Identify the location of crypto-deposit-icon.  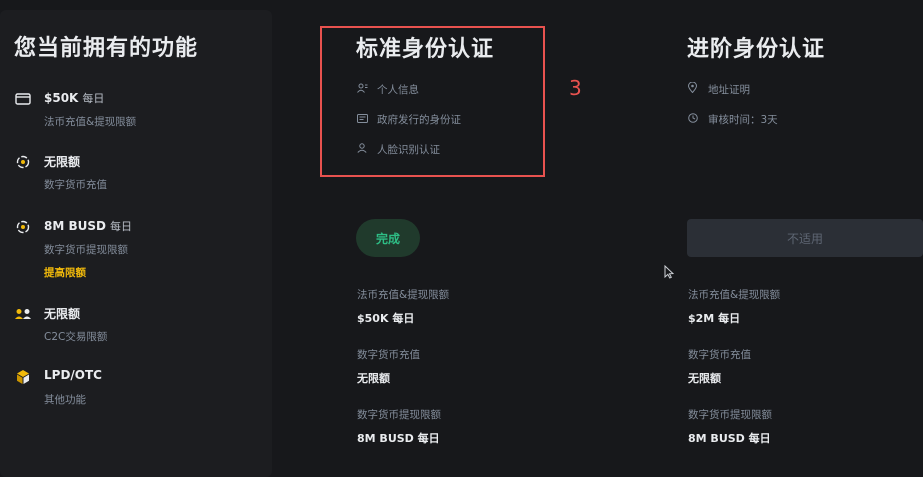
(23, 162).